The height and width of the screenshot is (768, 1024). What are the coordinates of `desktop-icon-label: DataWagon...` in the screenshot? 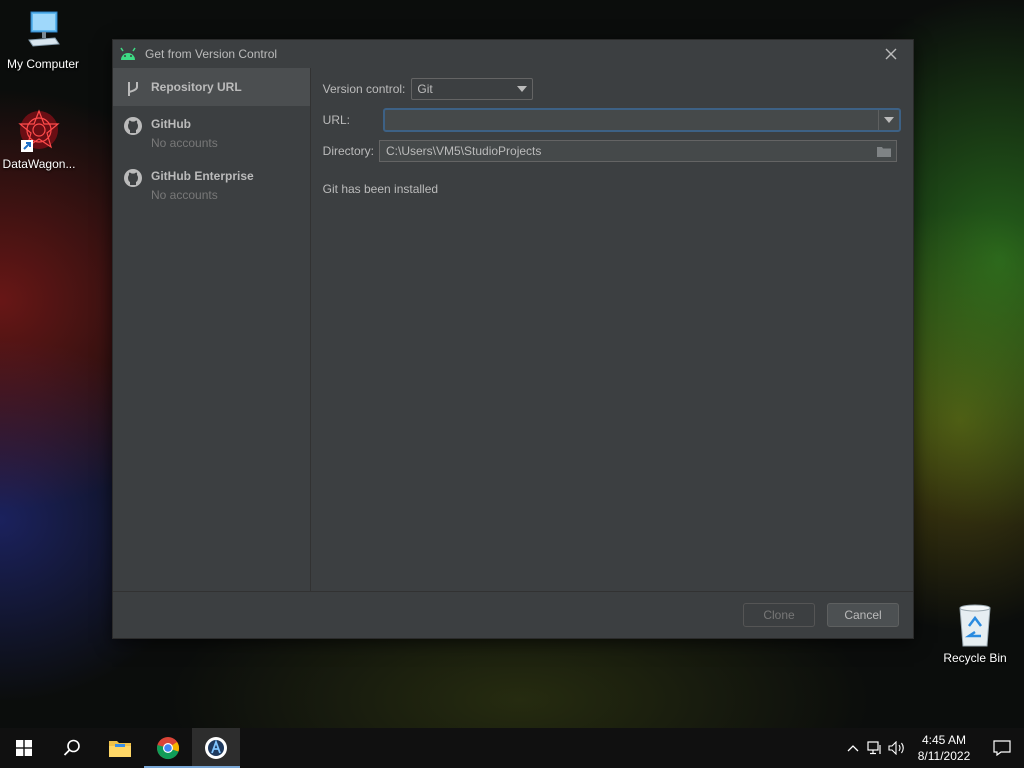 It's located at (39, 164).